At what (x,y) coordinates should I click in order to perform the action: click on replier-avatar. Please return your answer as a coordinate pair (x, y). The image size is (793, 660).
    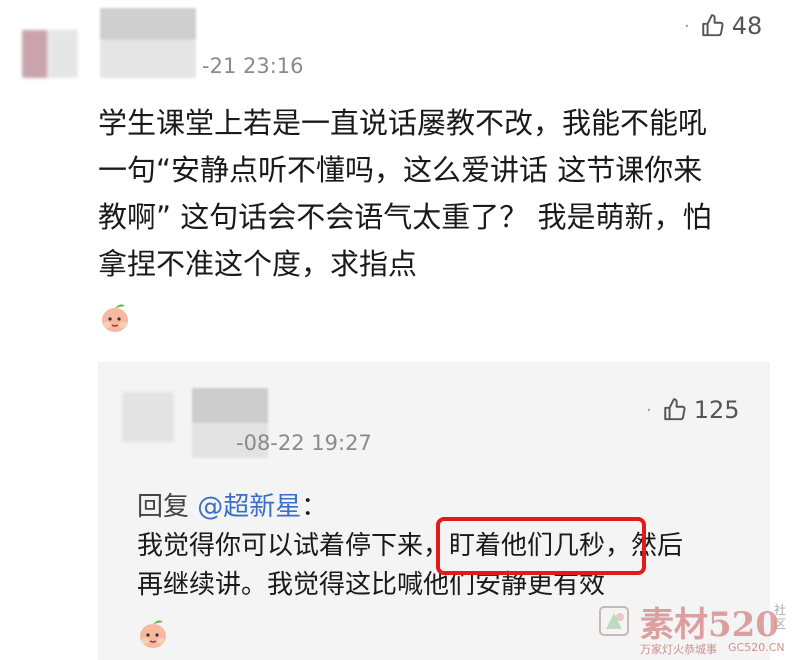
    Looking at the image, I should click on (148, 417).